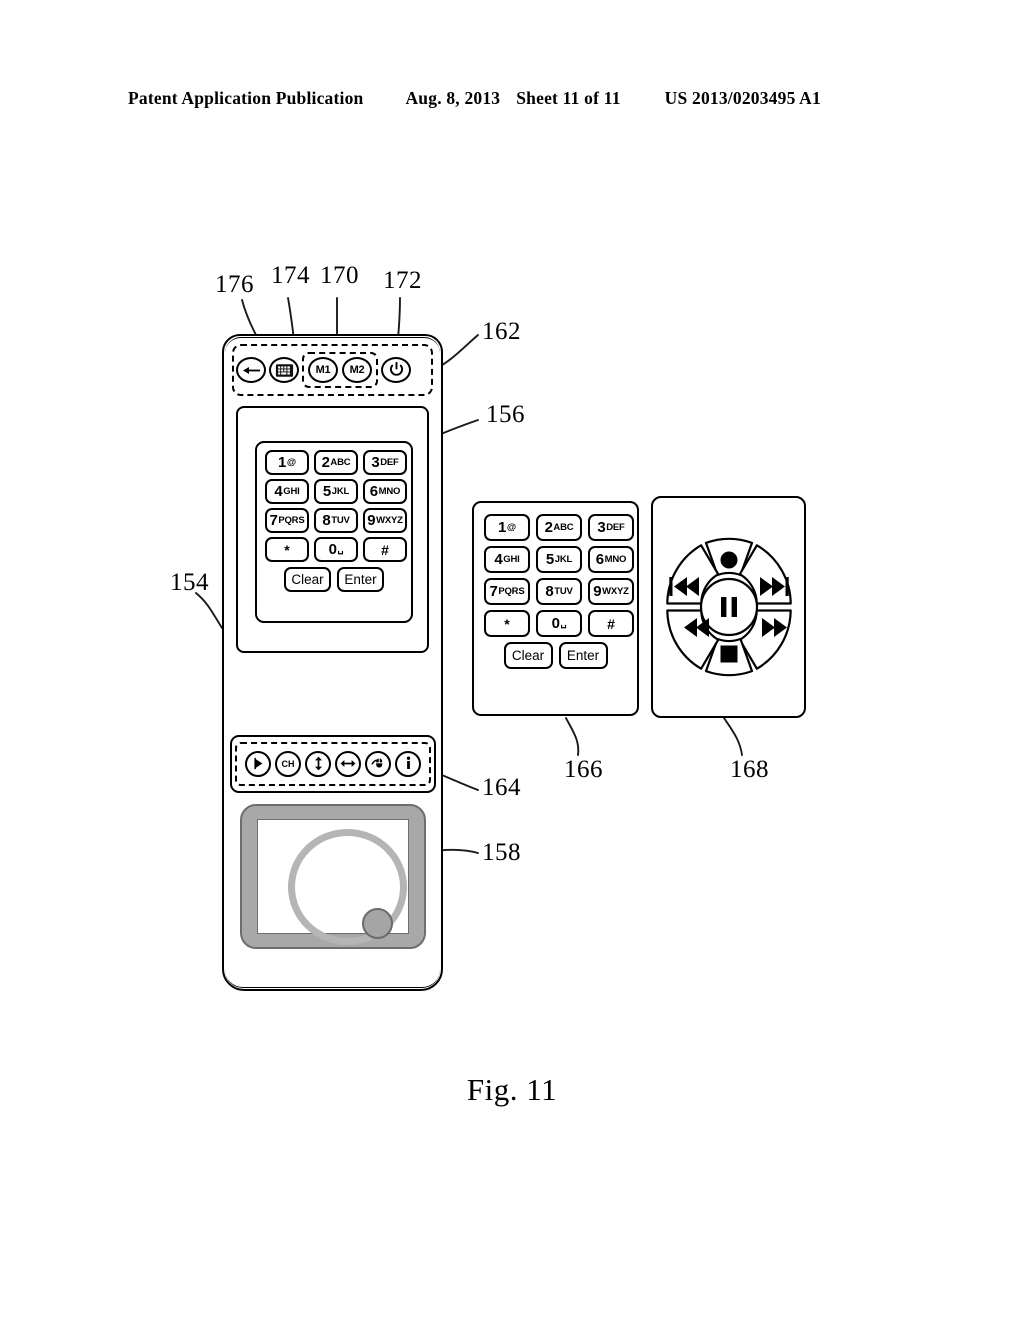  Describe the element at coordinates (288, 764) in the screenshot. I see `channel-button: CH` at that location.